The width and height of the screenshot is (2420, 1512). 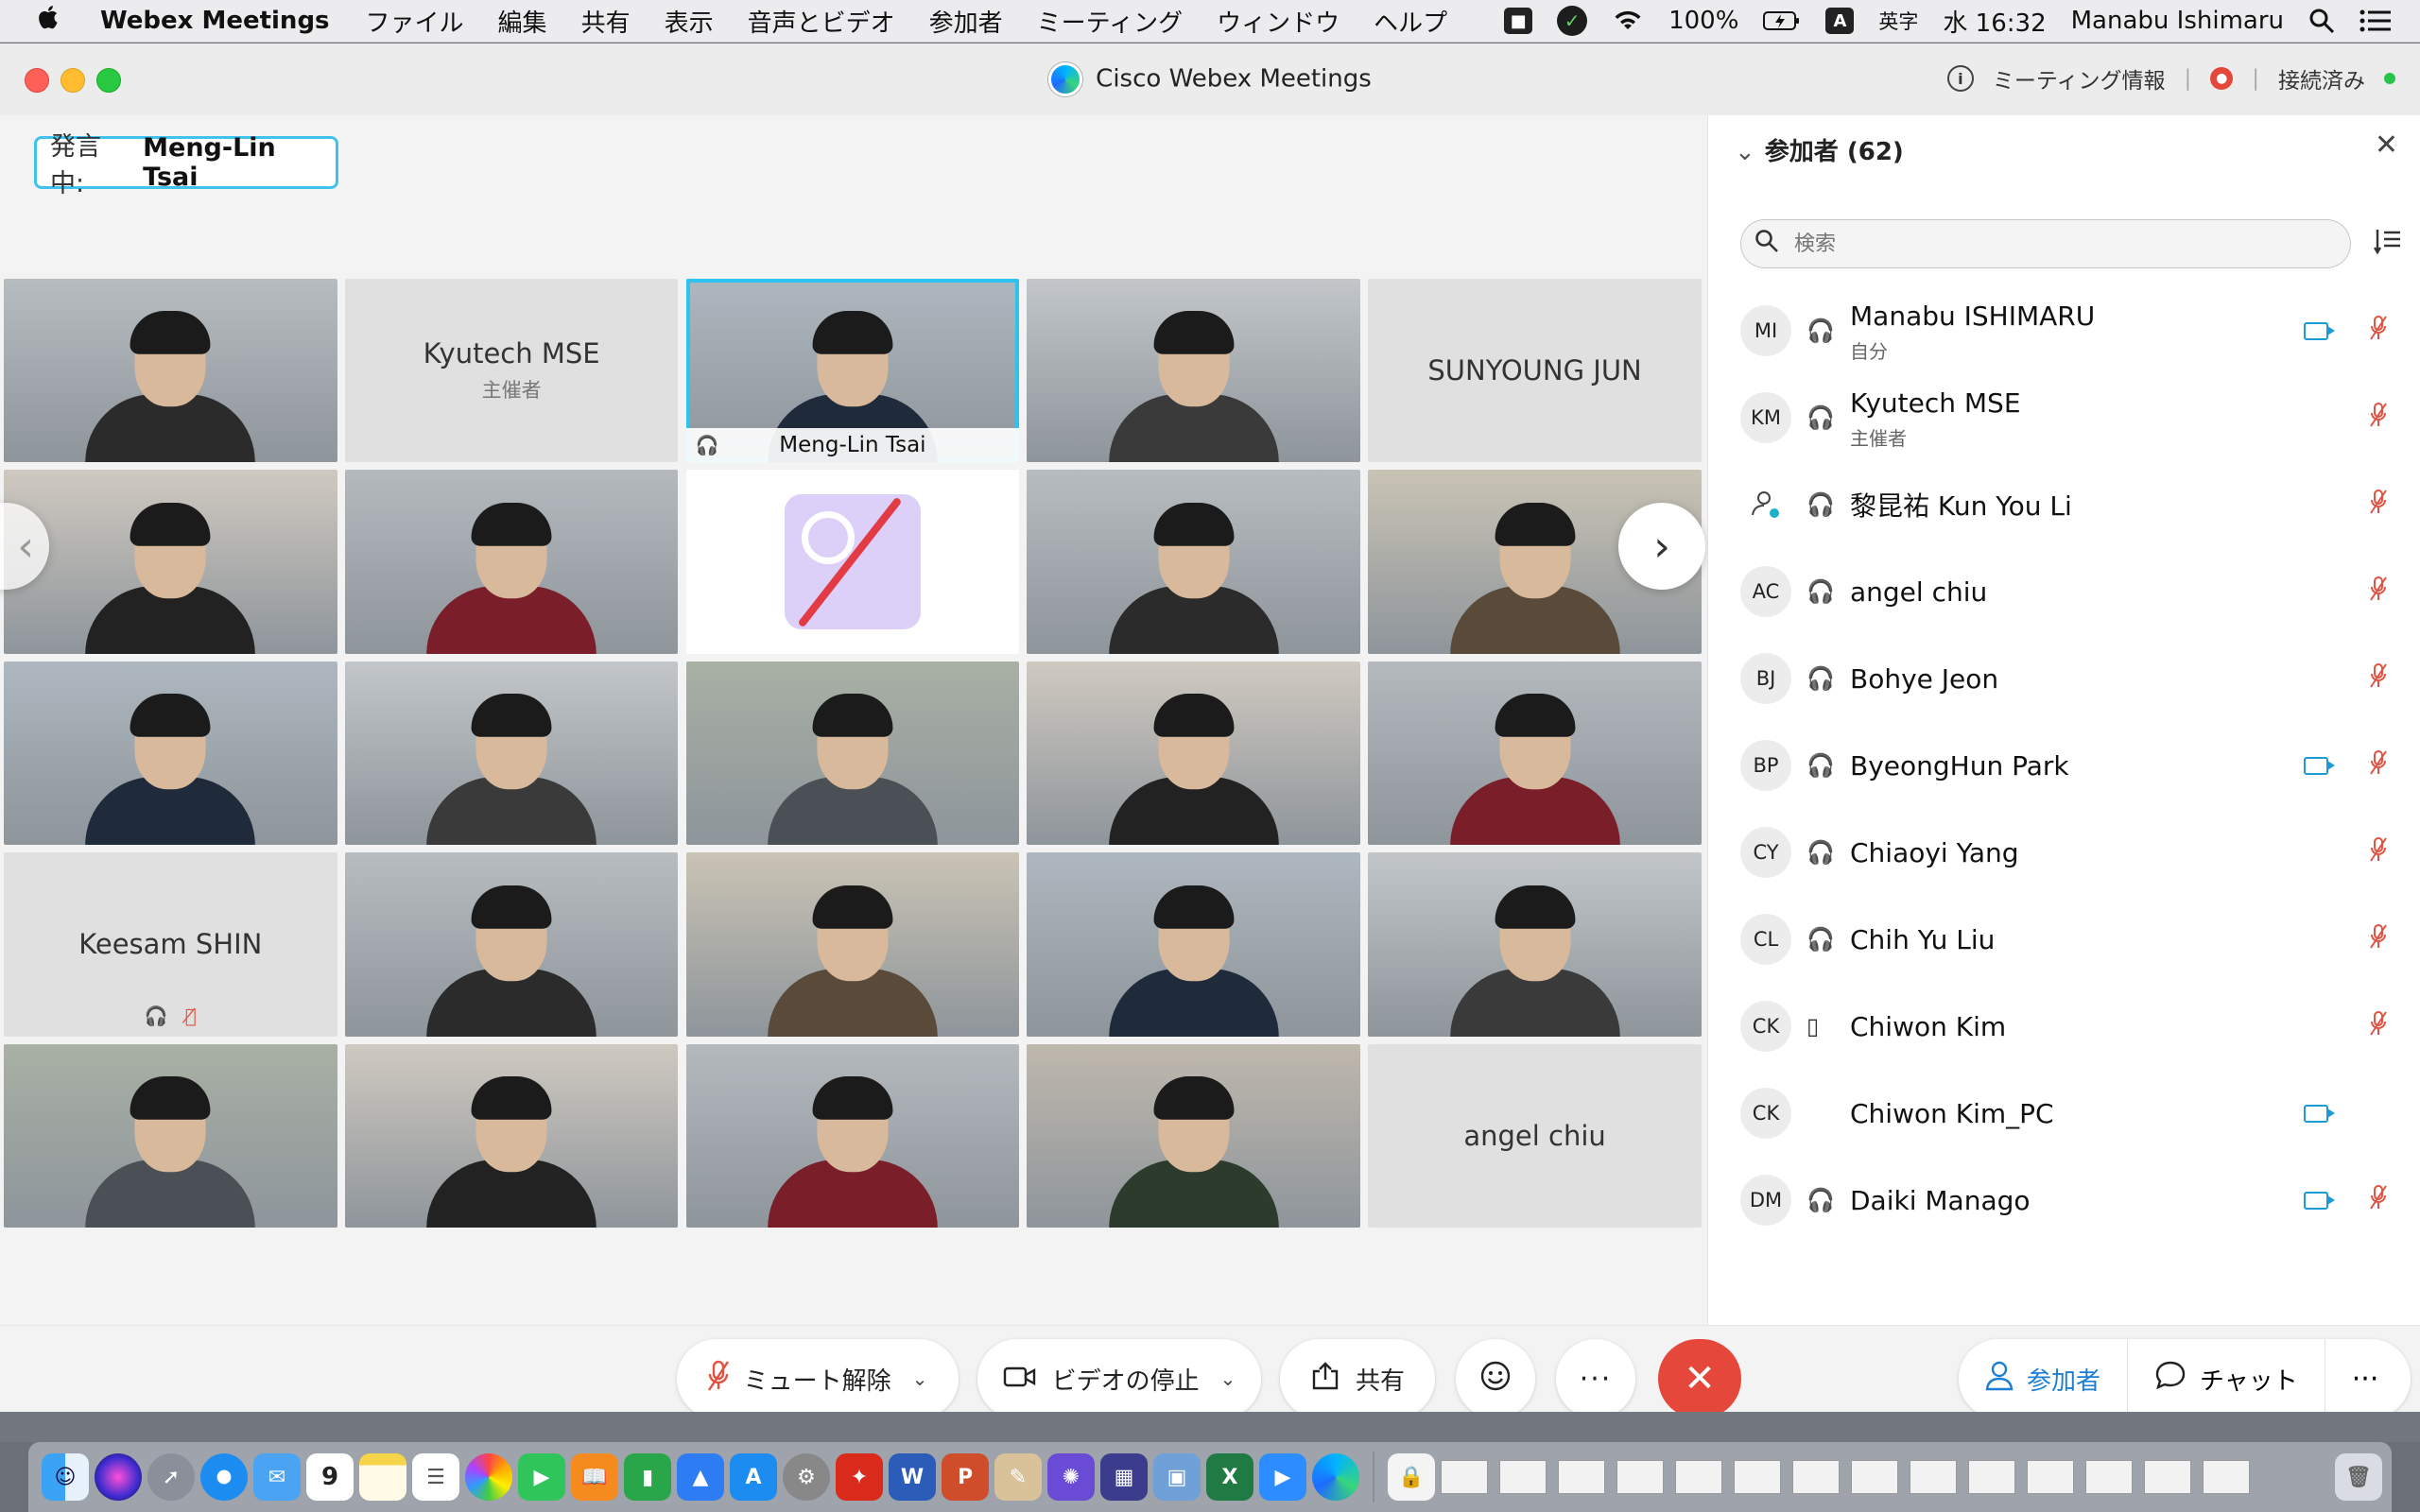 I want to click on video-camera-status-icon: ■, so click(x=1518, y=21).